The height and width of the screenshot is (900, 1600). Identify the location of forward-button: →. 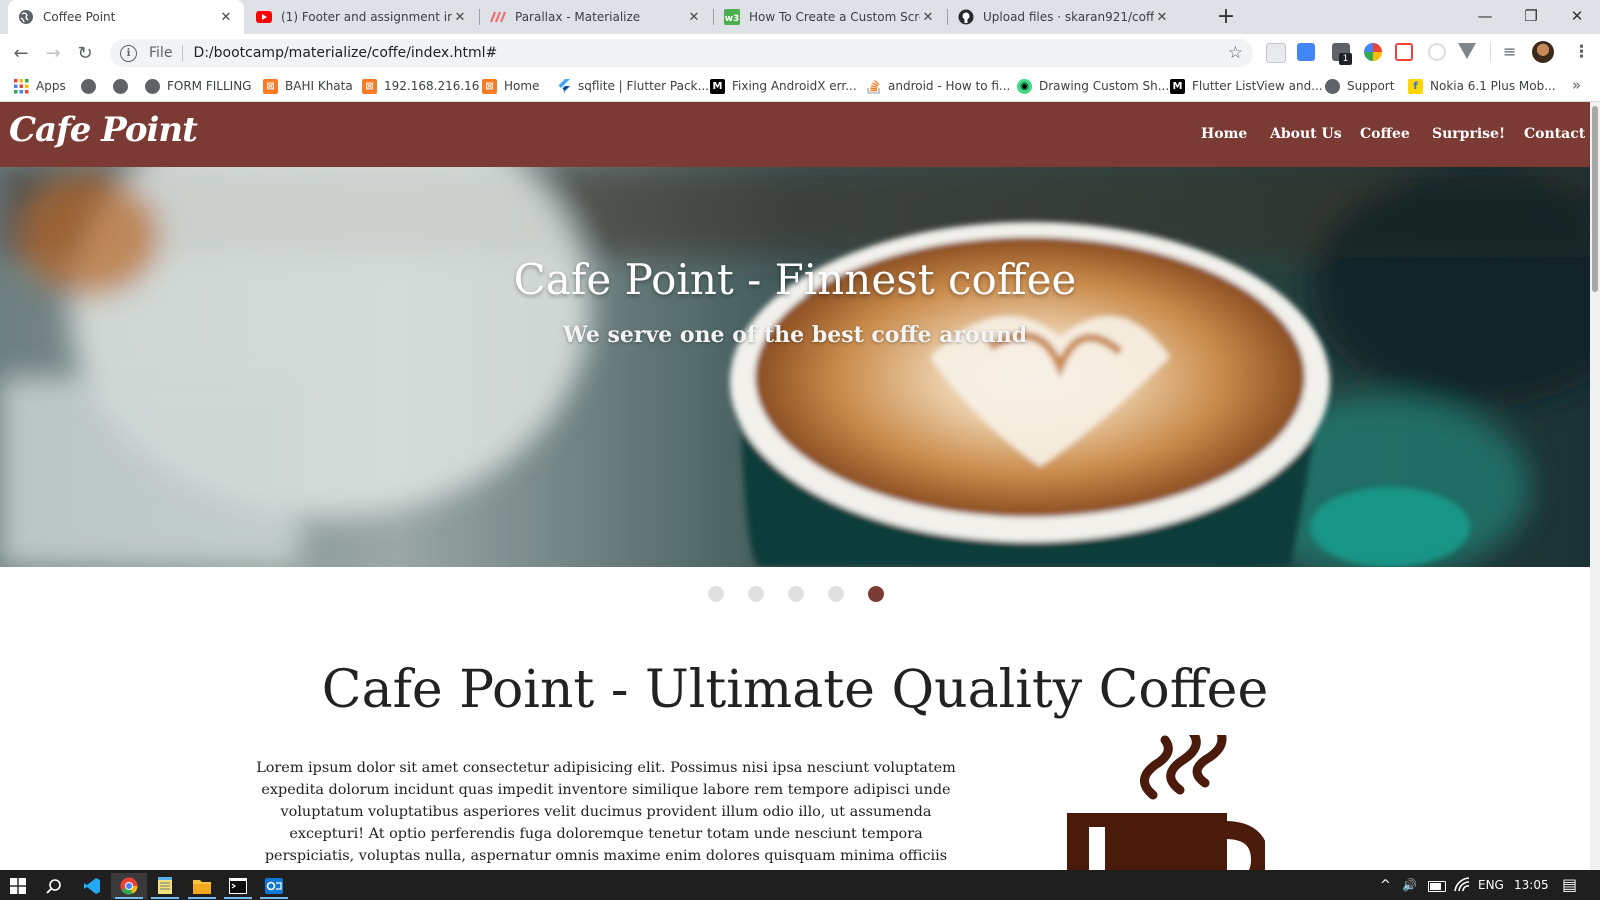
(53, 53).